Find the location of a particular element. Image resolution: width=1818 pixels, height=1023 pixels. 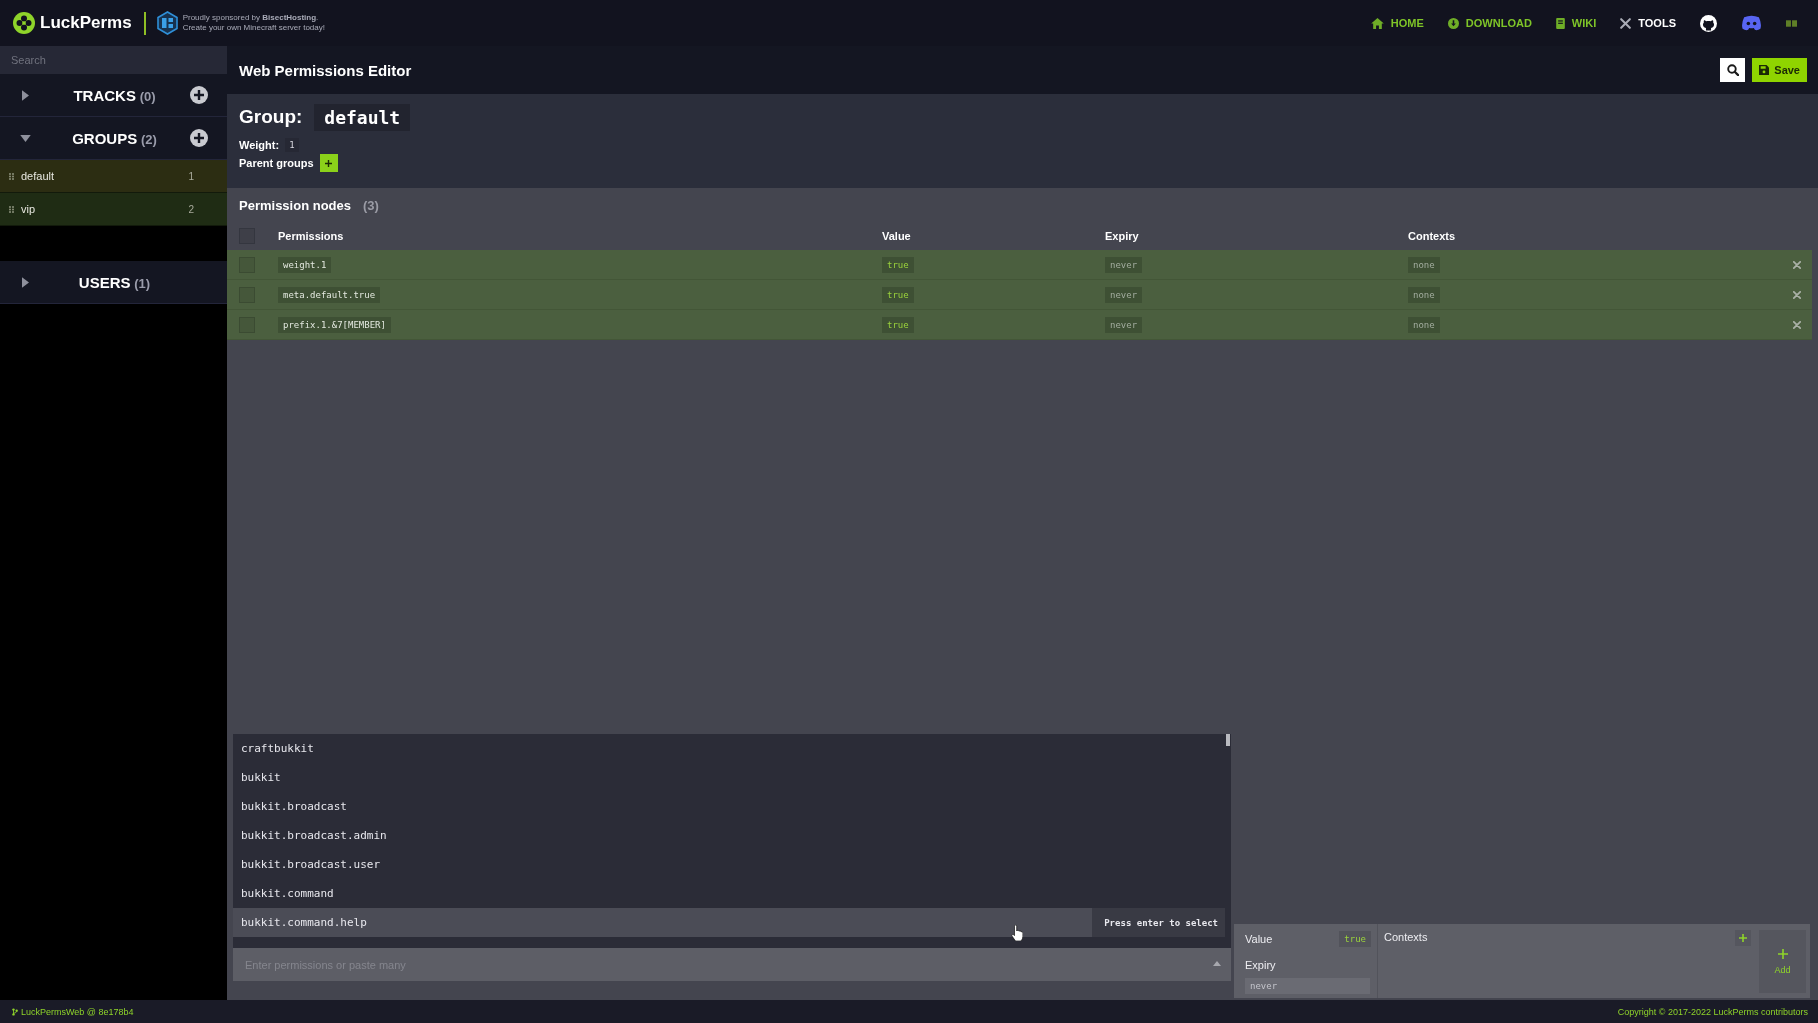

hint-label: Press enter to select is located at coordinates (1158, 922).